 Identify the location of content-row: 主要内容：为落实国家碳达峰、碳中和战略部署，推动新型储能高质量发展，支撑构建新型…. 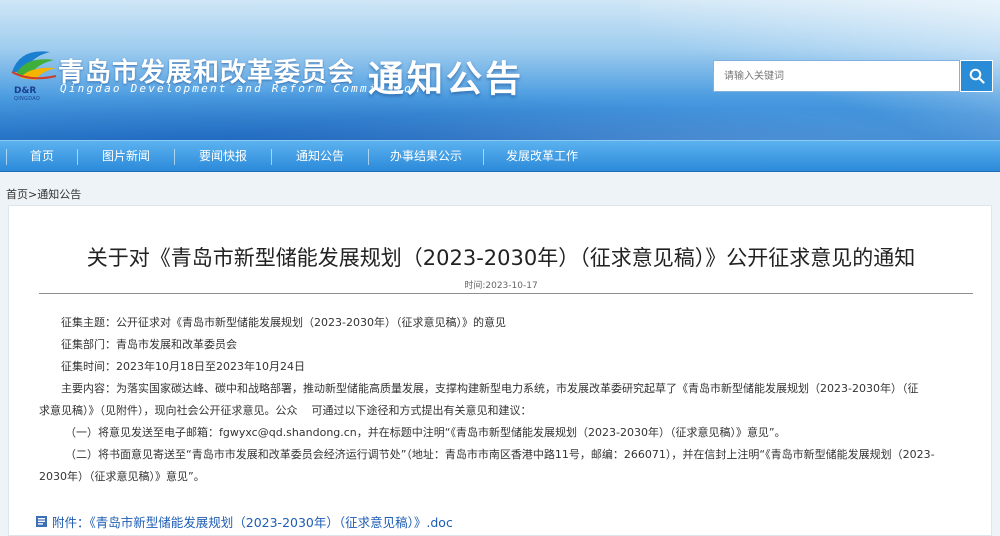
(502, 389).